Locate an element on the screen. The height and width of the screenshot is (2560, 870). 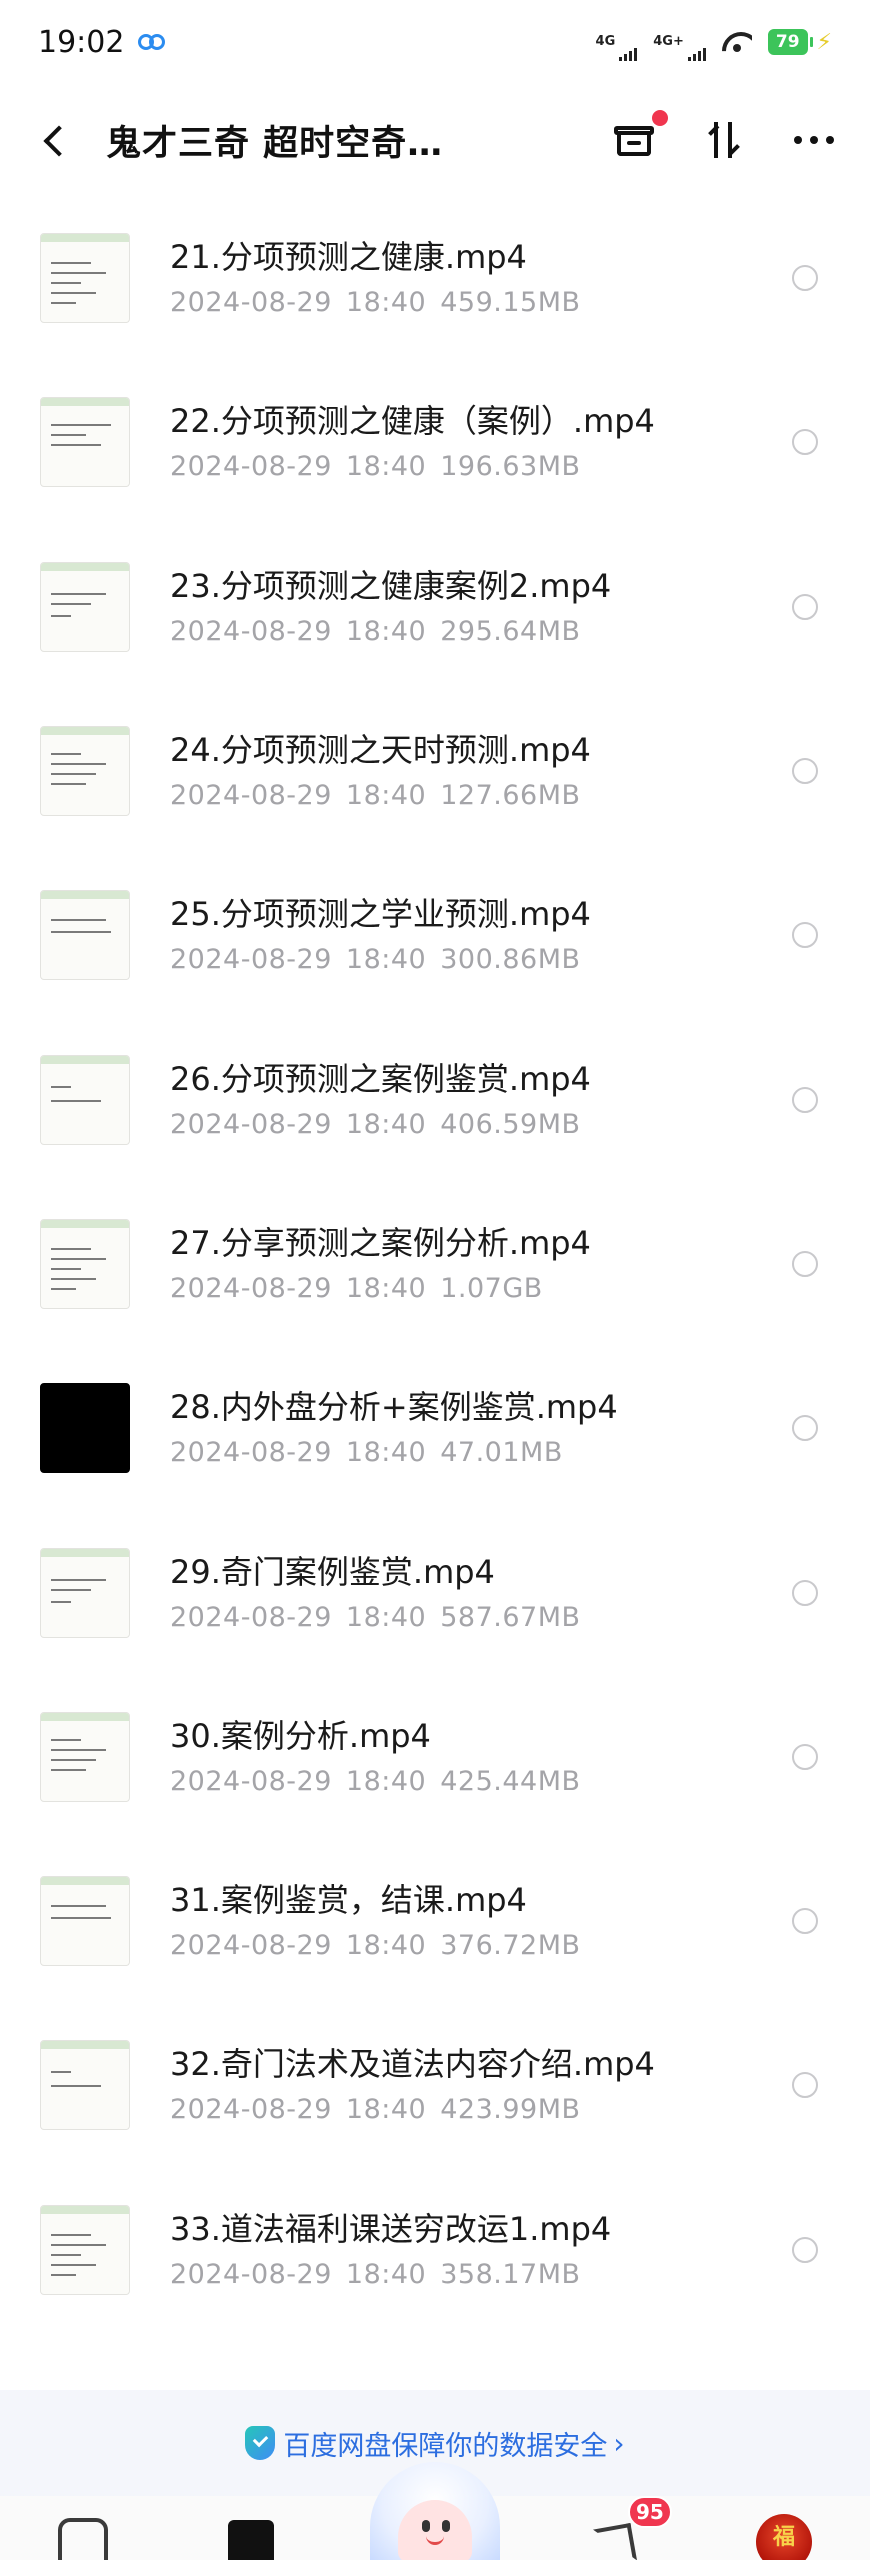
file-row: 24.分项预测之天时预测.mp4 2024-08-29 18:40 127.66MB is located at coordinates (435, 771).